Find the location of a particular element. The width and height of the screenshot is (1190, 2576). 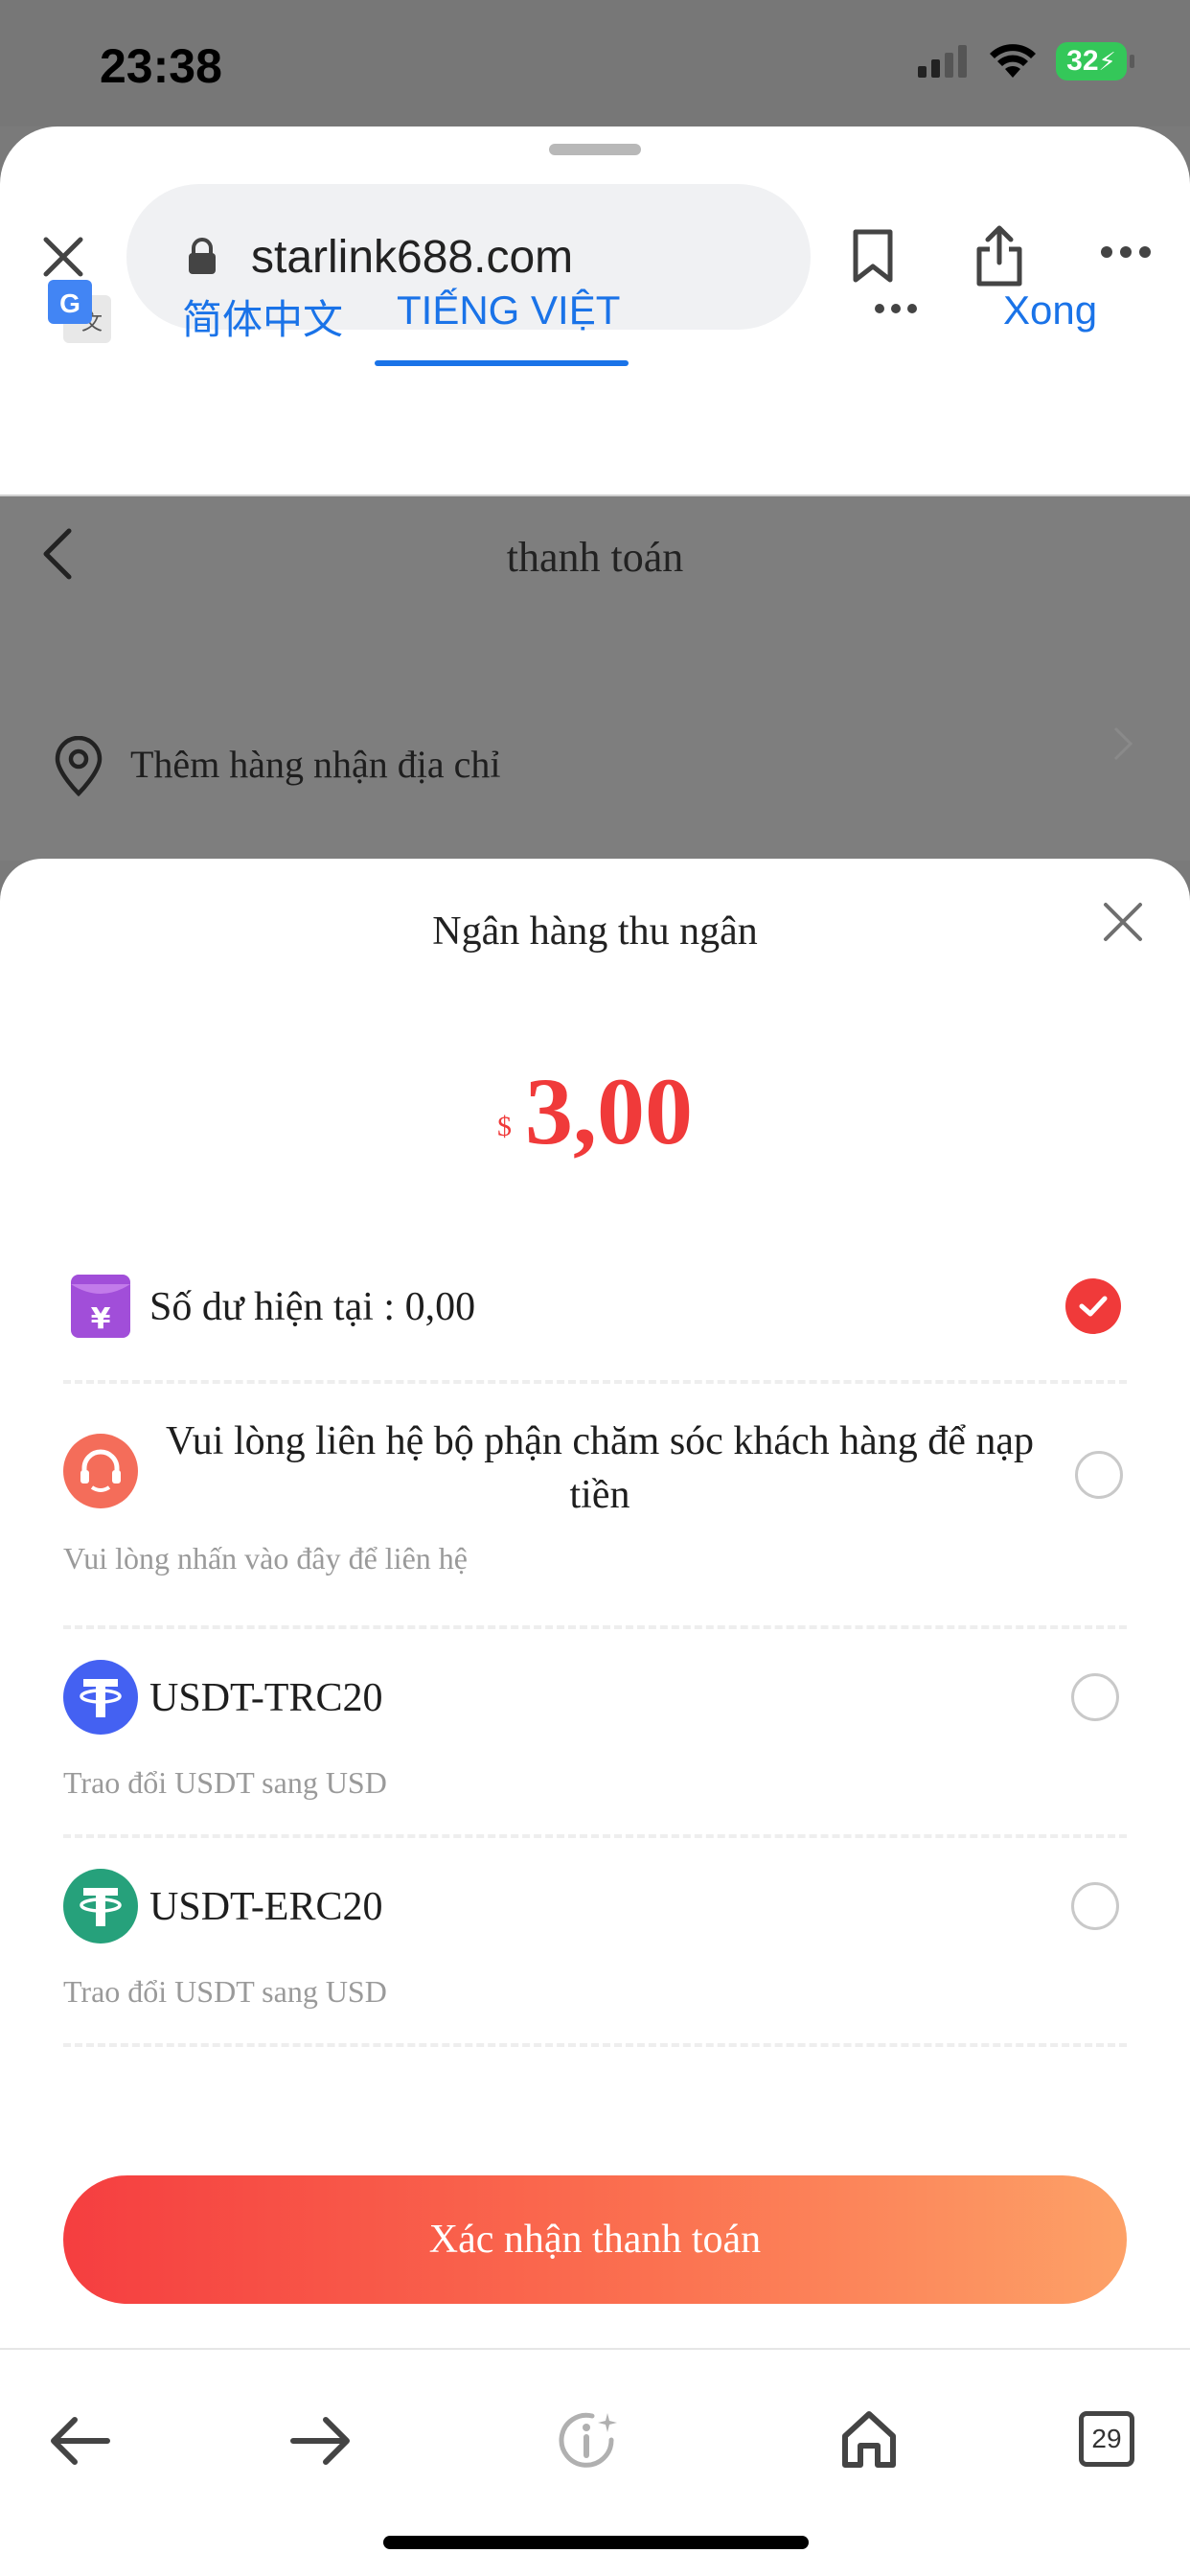

add-address-link: Thêm hàng nhận địa chỉ is located at coordinates (316, 764).